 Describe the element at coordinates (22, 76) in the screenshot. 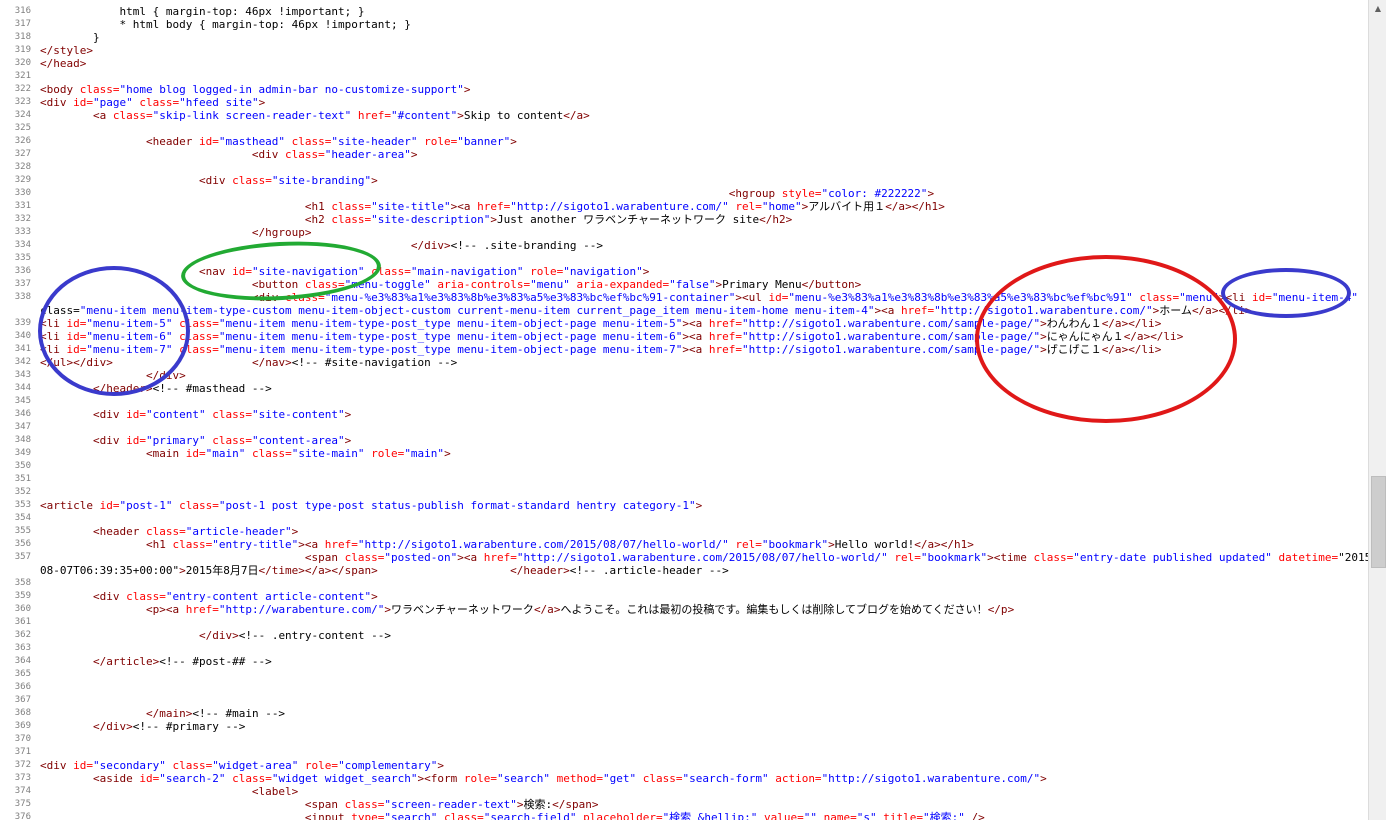

I see `line-number: 321` at that location.